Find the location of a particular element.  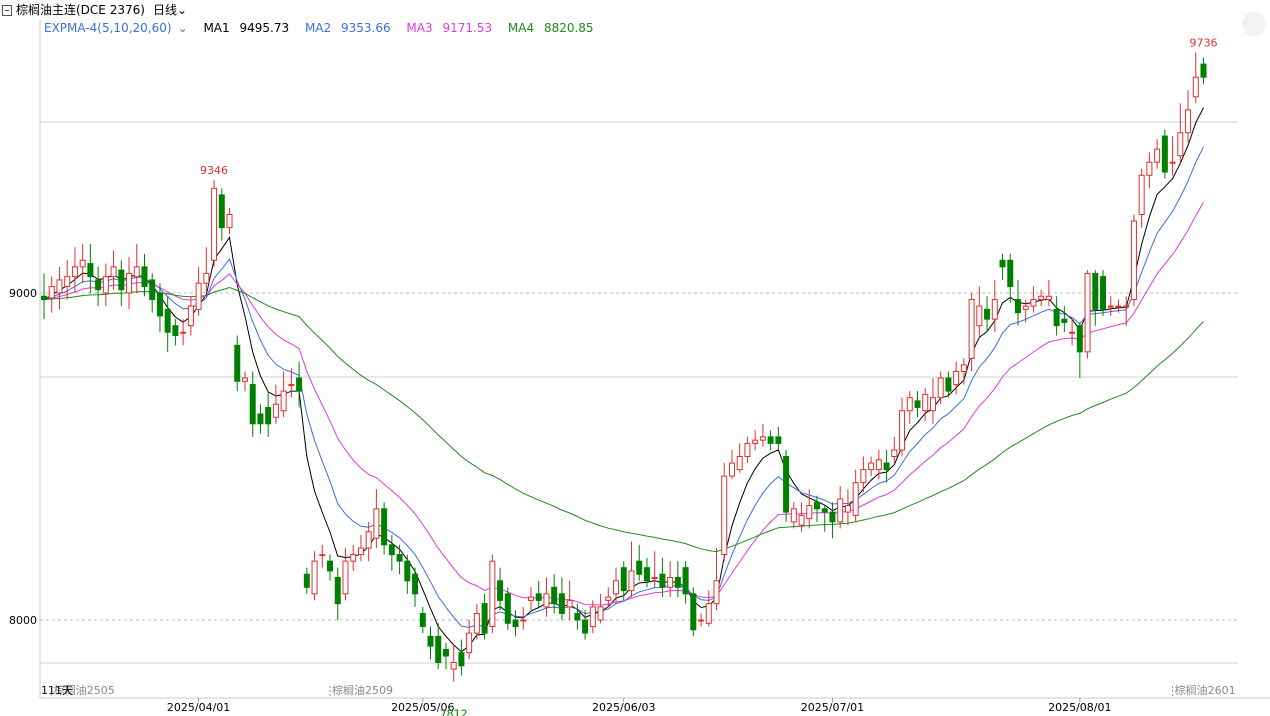

x-tick-label: 2025/06/03 is located at coordinates (623, 707).